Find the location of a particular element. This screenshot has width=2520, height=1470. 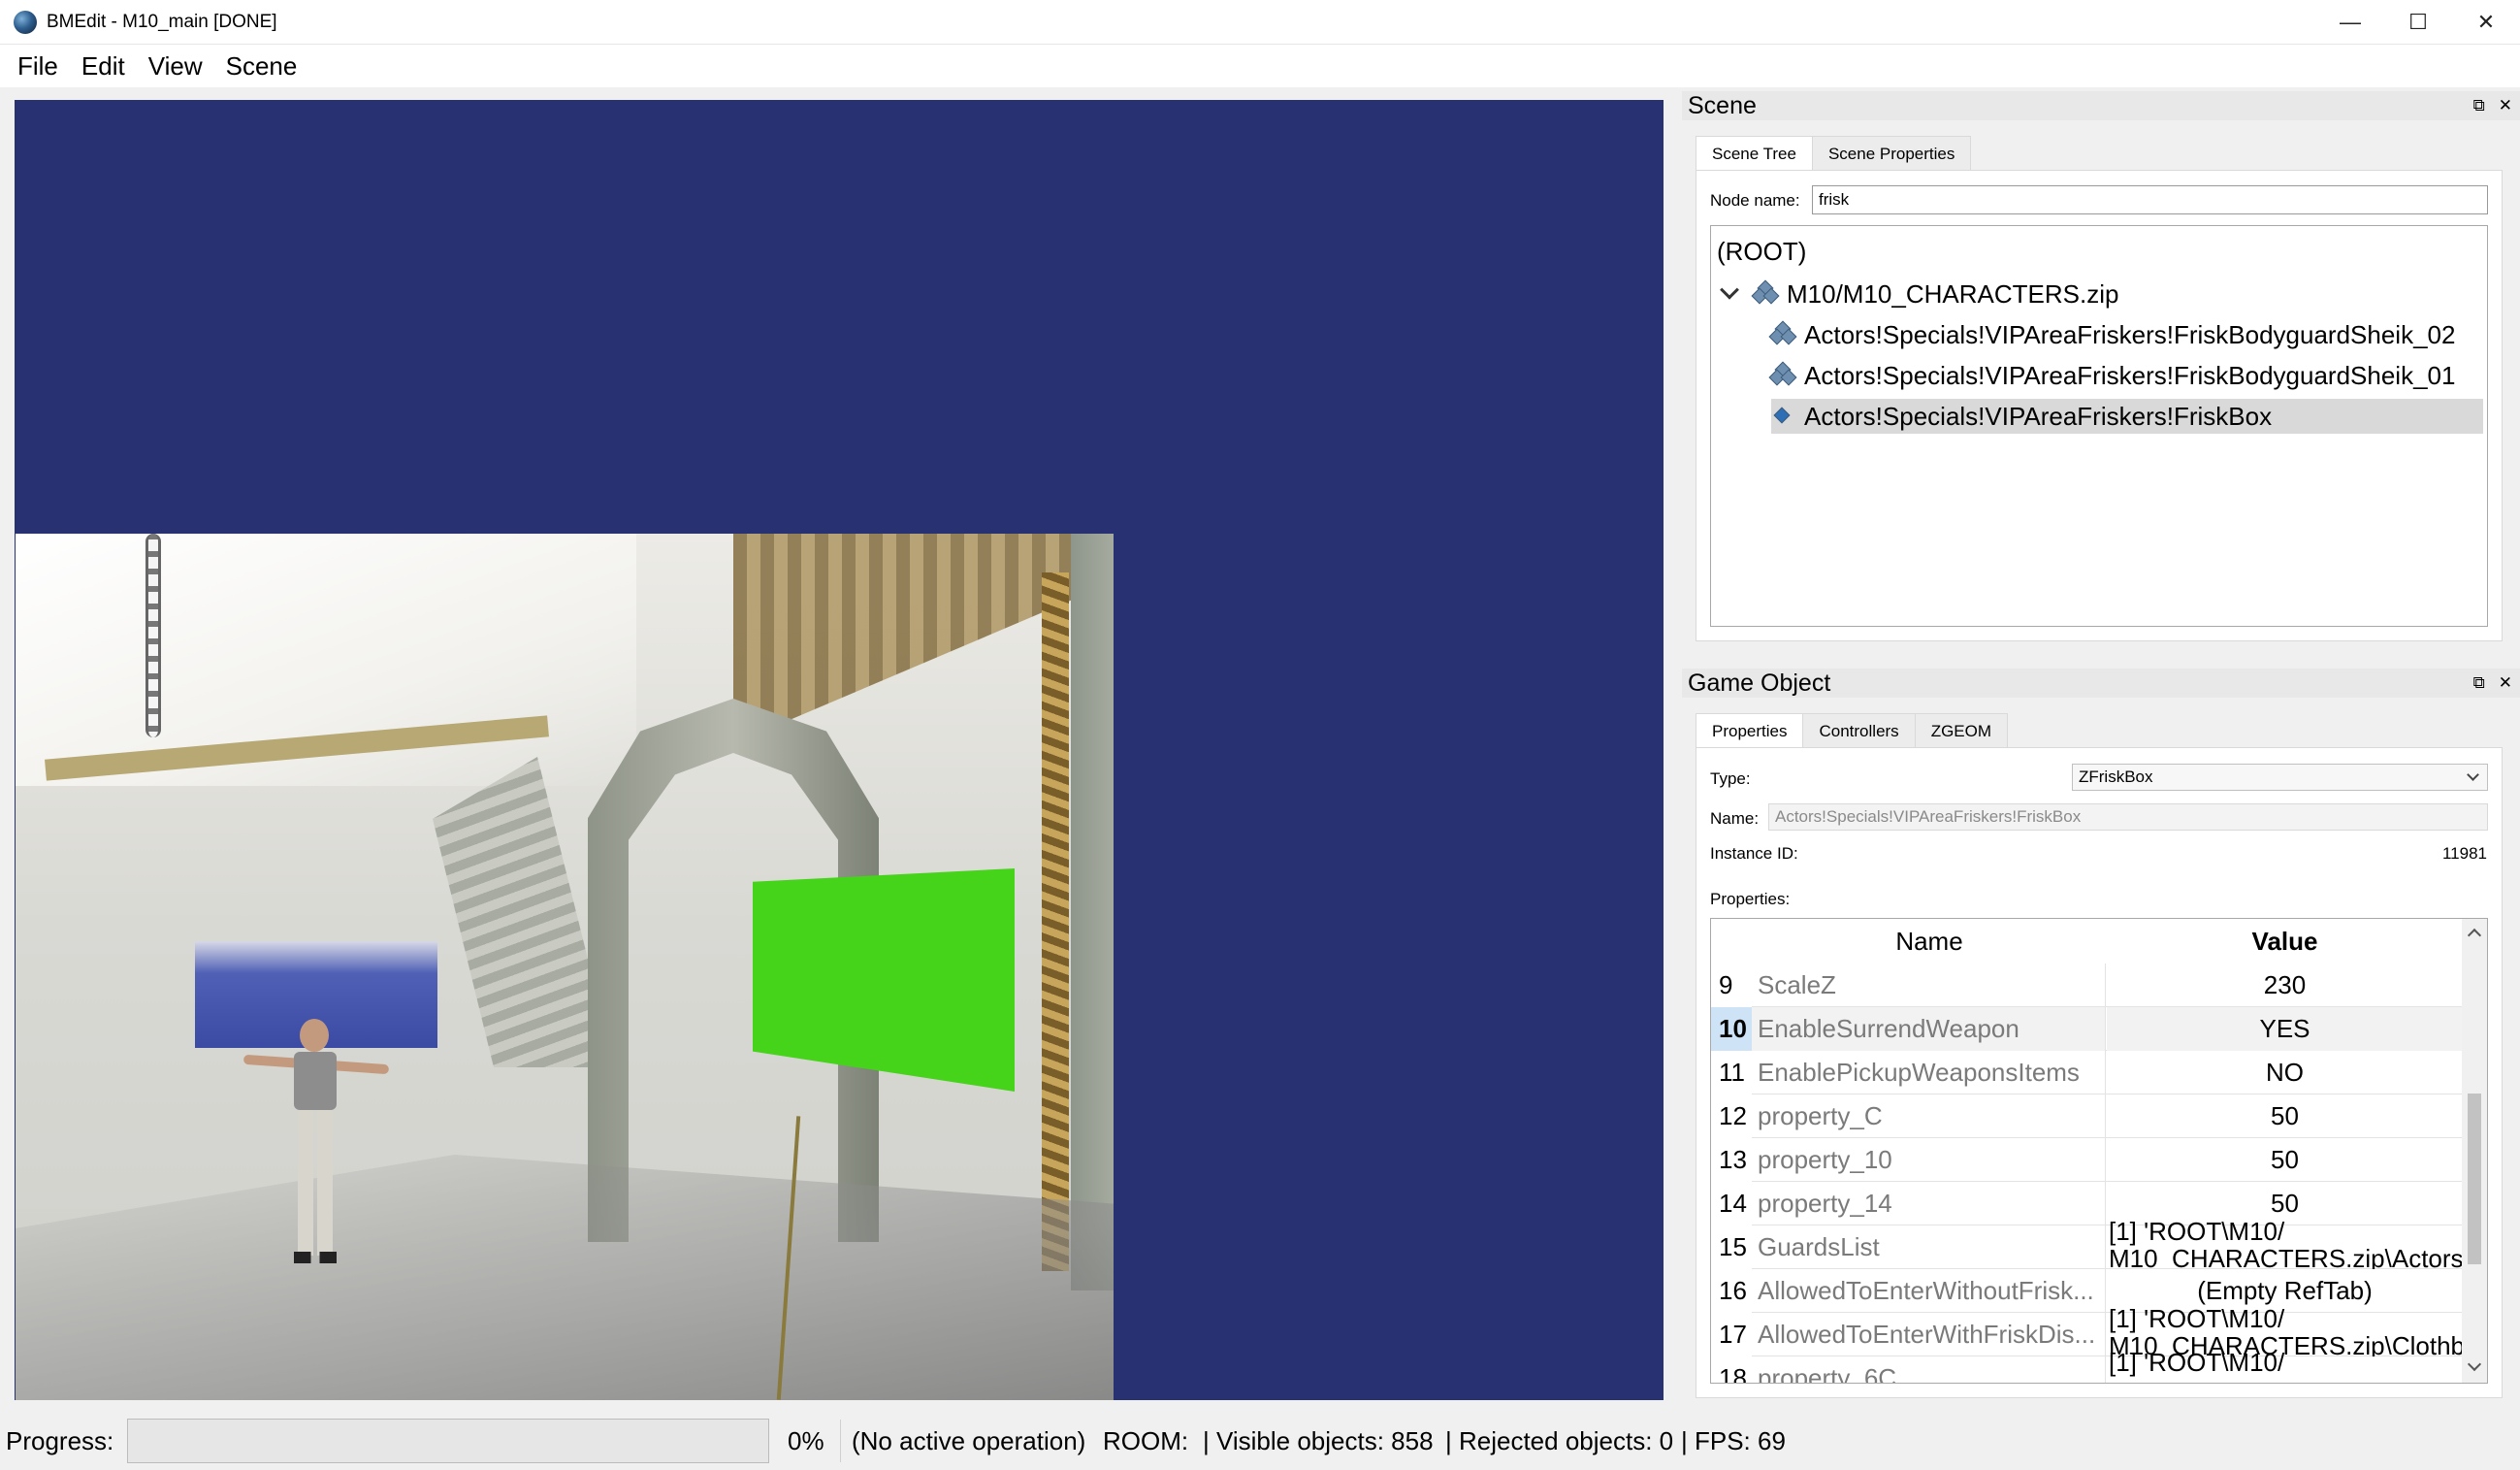

character-feet is located at coordinates (315, 1257).